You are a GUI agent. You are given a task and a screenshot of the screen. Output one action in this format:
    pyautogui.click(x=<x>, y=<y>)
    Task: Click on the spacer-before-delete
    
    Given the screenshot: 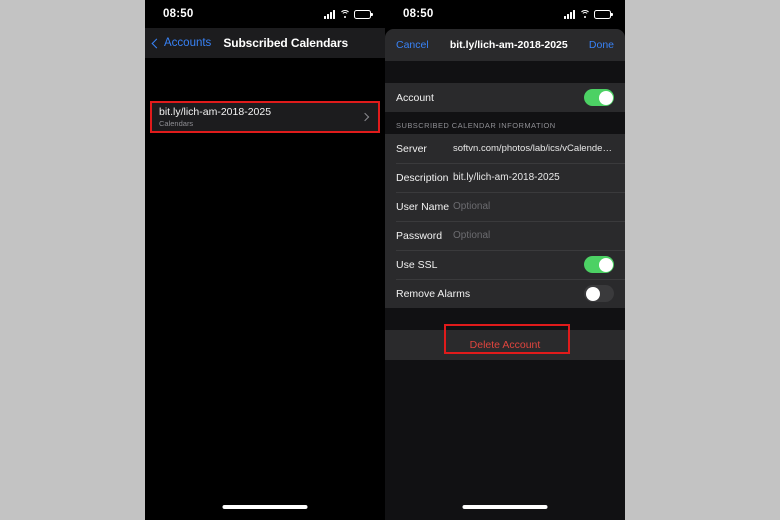 What is the action you would take?
    pyautogui.click(x=505, y=319)
    